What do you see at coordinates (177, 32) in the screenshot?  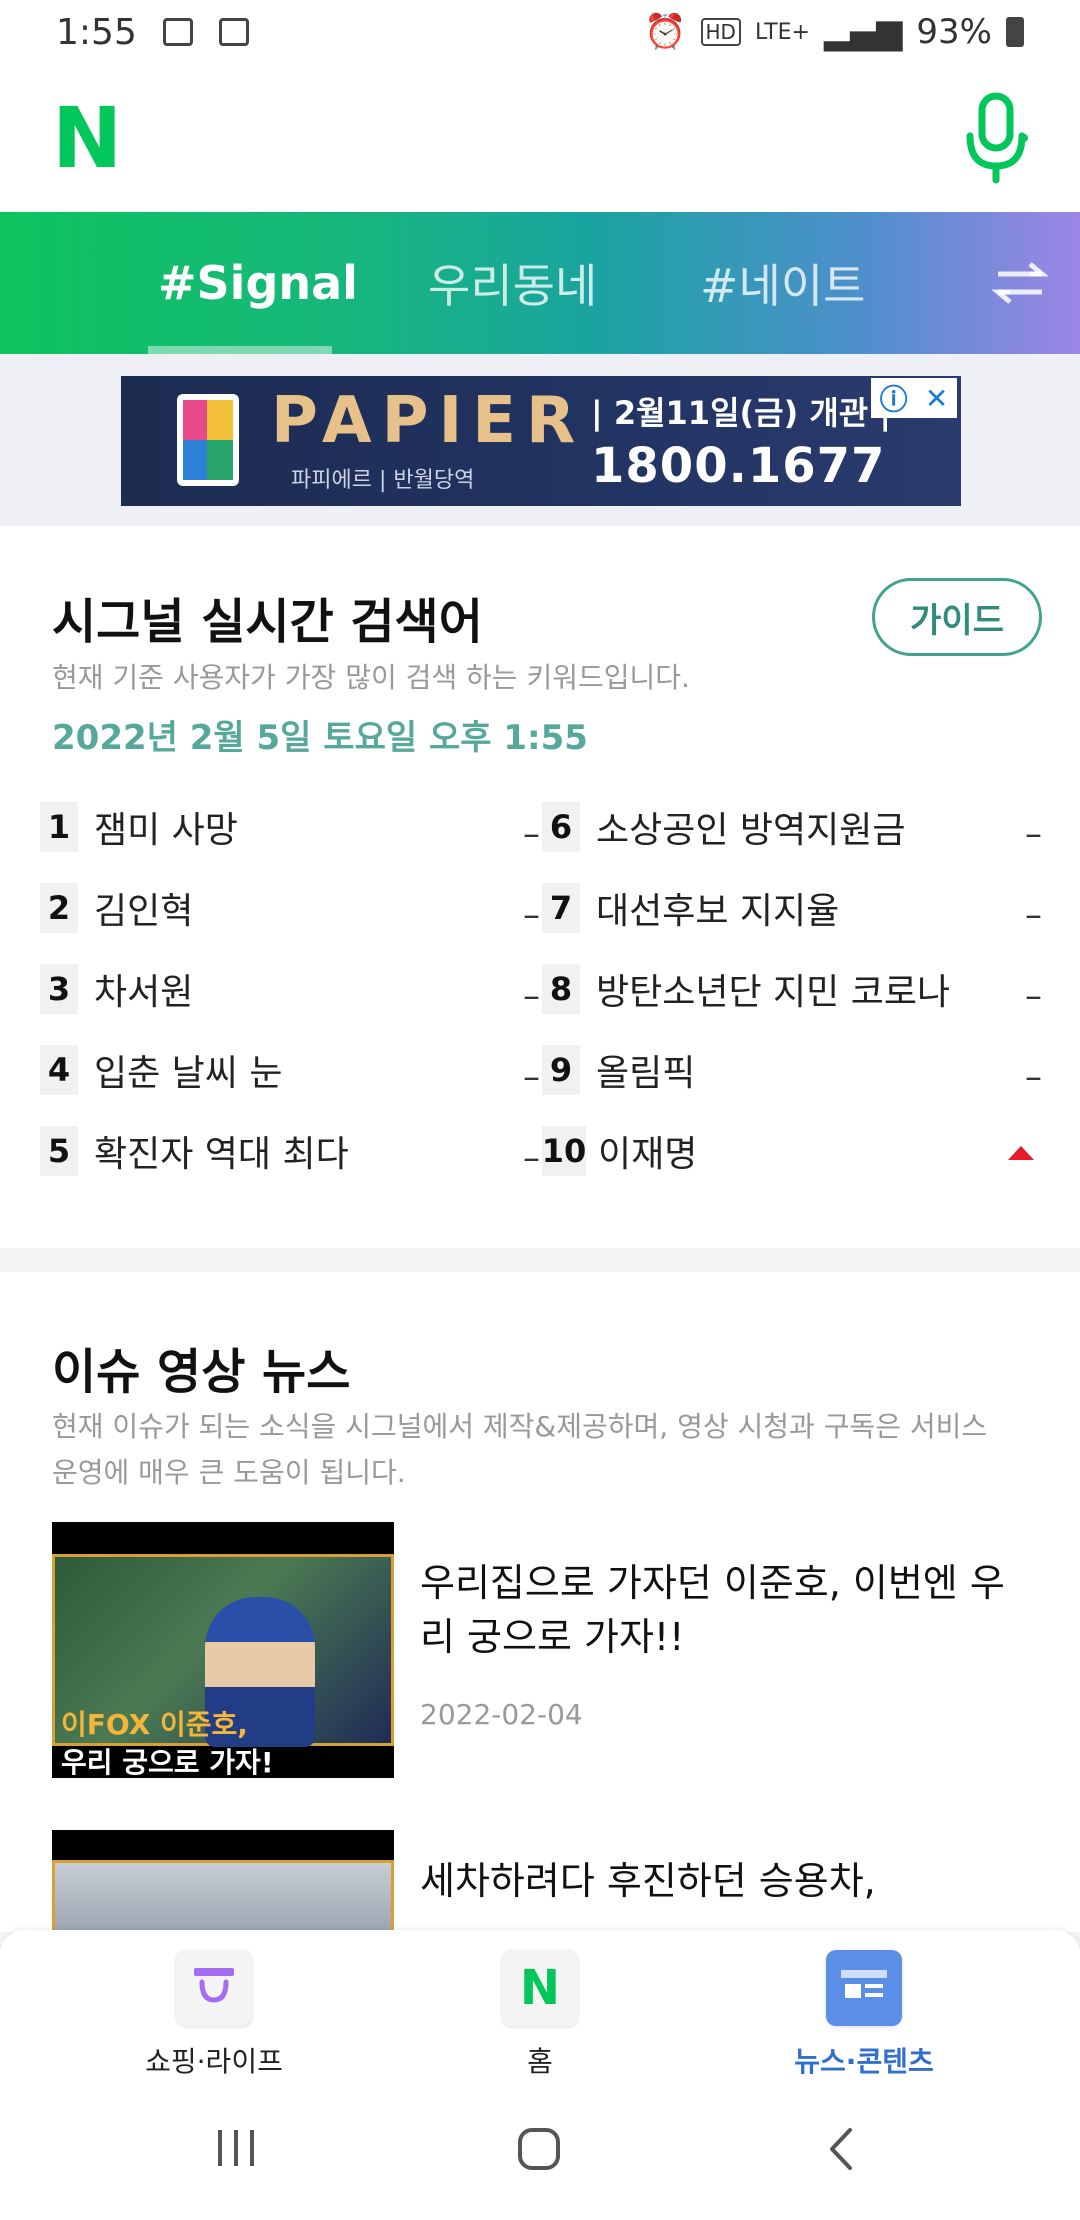 I see `gallery-icon` at bounding box center [177, 32].